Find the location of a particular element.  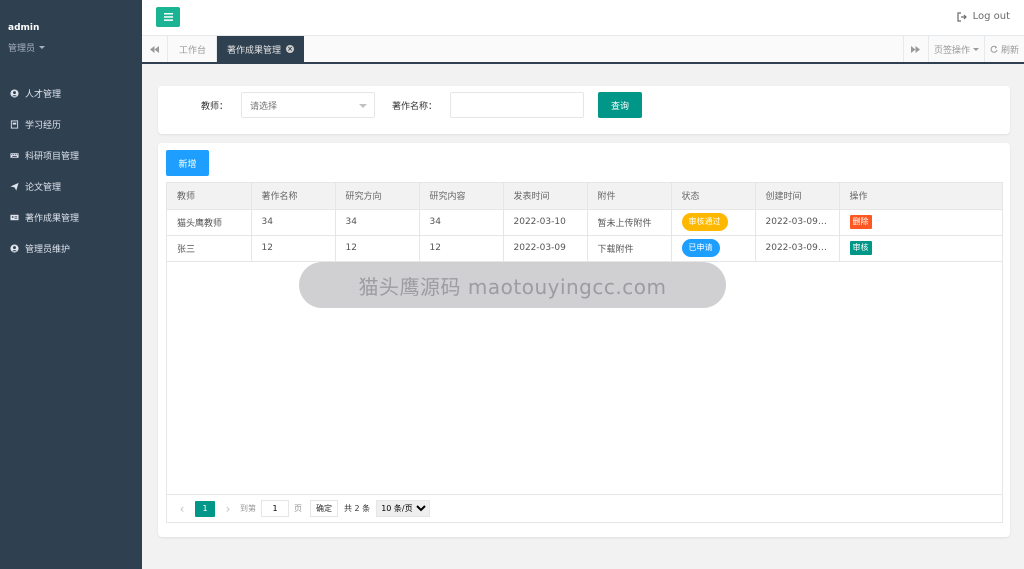

pagination: ‹ 1 › 到第 页 确定 共 2 条 10 条/页 is located at coordinates (584, 508).